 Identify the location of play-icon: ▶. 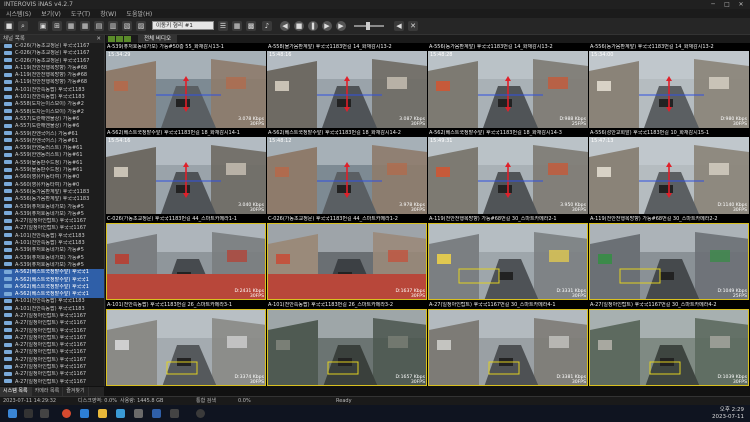
(327, 26).